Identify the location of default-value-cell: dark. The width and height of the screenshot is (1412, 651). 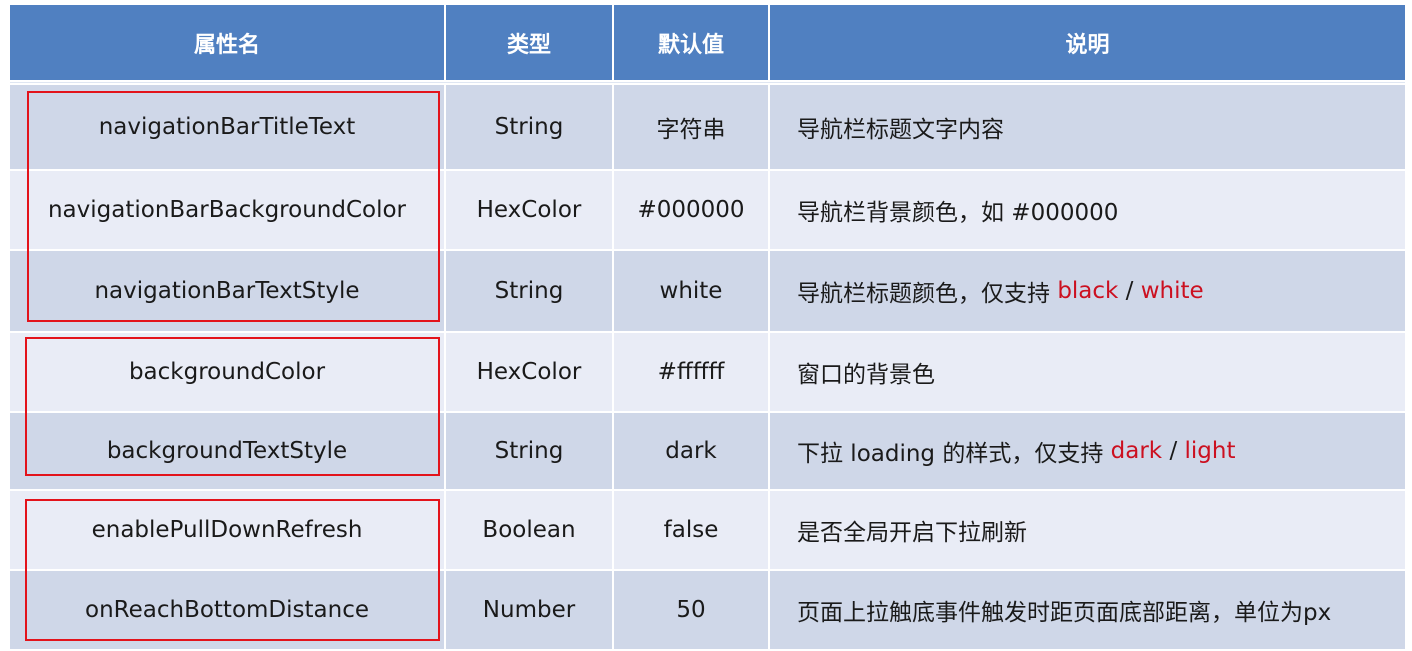
(692, 452).